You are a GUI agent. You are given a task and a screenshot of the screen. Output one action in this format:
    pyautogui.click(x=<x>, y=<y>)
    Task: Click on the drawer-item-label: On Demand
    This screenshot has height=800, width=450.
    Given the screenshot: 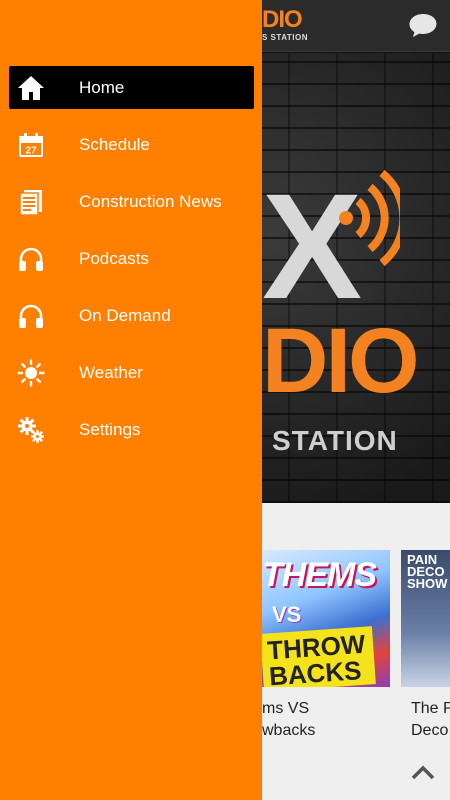 What is the action you would take?
    pyautogui.click(x=125, y=315)
    